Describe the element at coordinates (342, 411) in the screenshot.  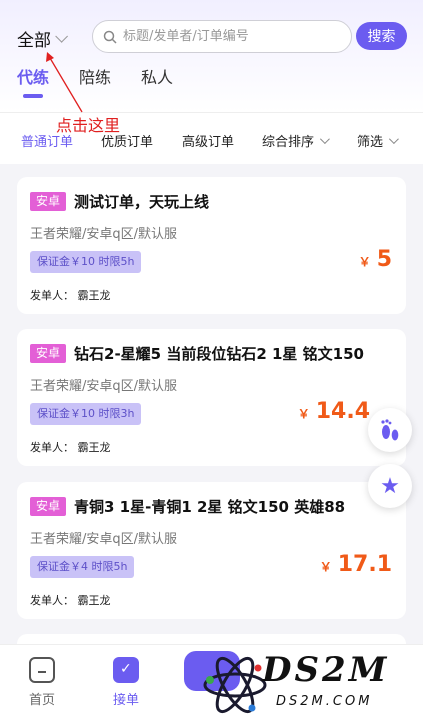
I see `price-amount: 14.4` at that location.